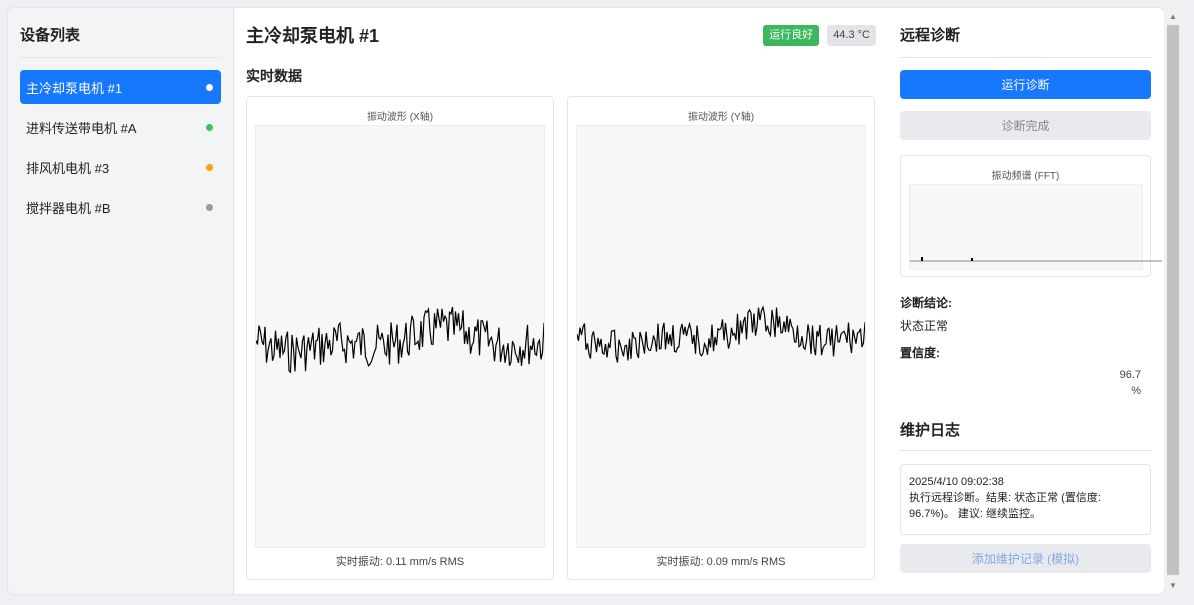 The image size is (1194, 605). Describe the element at coordinates (68, 168) in the screenshot. I see `device-item-label: 排风机电机 #3` at that location.